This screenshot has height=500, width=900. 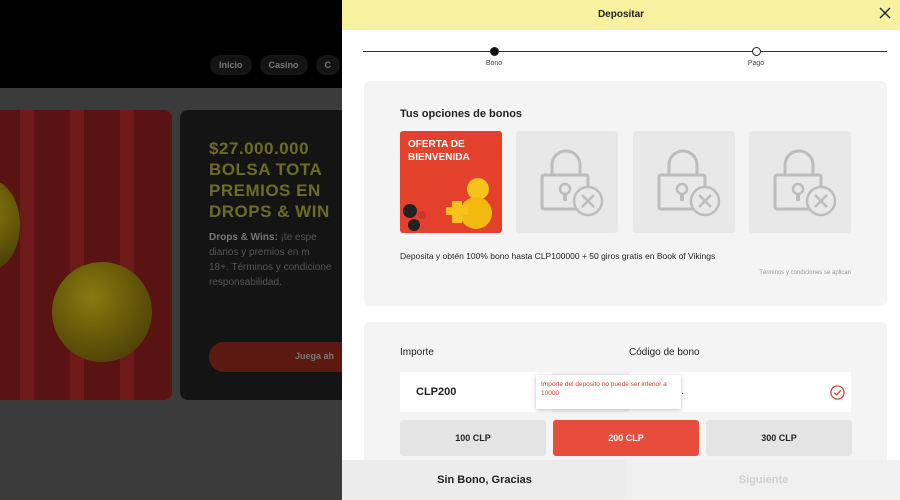 What do you see at coordinates (805, 273) in the screenshot?
I see `bonus-terms-link: Términos y condiciones se aplican` at bounding box center [805, 273].